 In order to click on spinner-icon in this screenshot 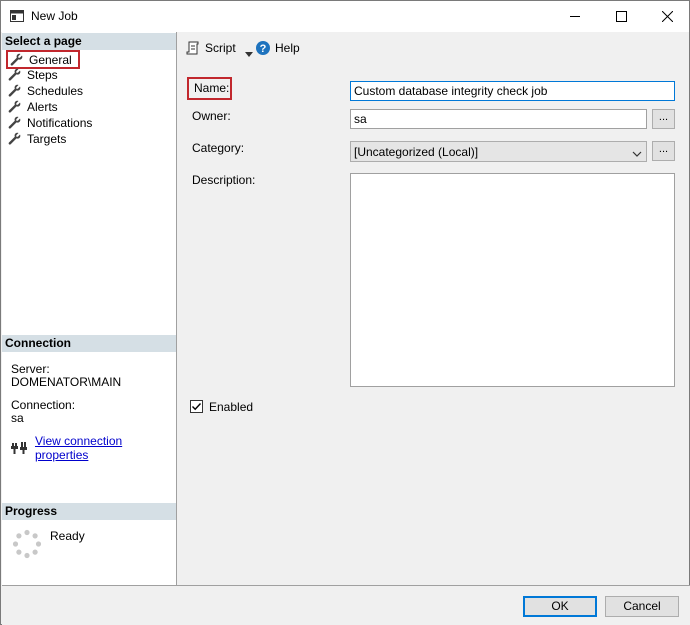, I will do `click(27, 544)`.